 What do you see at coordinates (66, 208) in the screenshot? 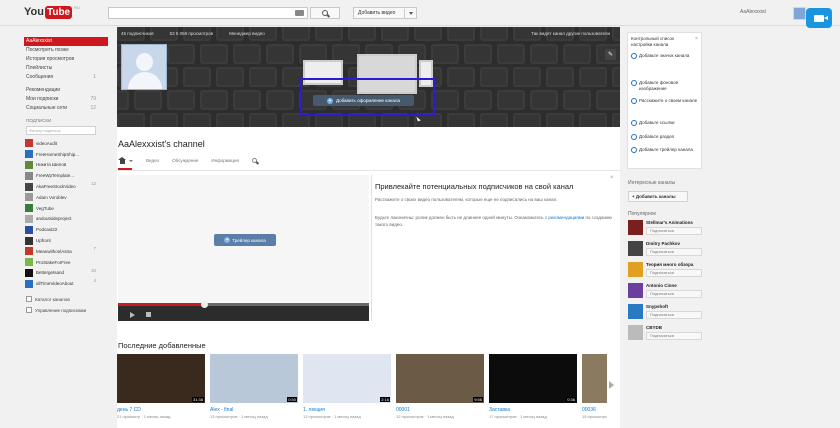
I see `subscription-item: VegTube` at bounding box center [66, 208].